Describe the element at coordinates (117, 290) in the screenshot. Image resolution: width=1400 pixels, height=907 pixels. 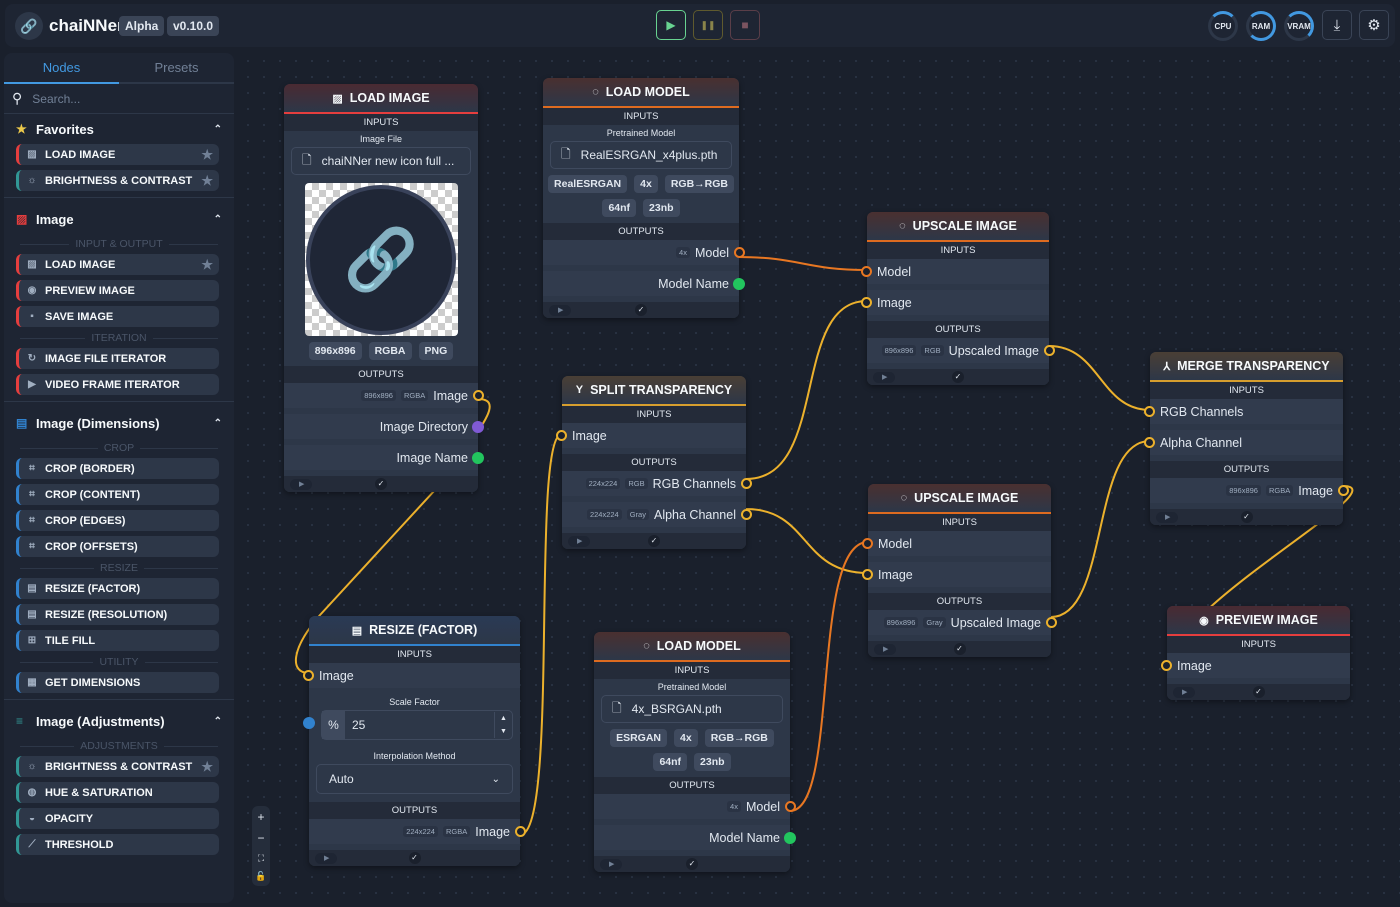
I see `sidebar-node-item: ◉ PREVIEW IMAGE` at that location.